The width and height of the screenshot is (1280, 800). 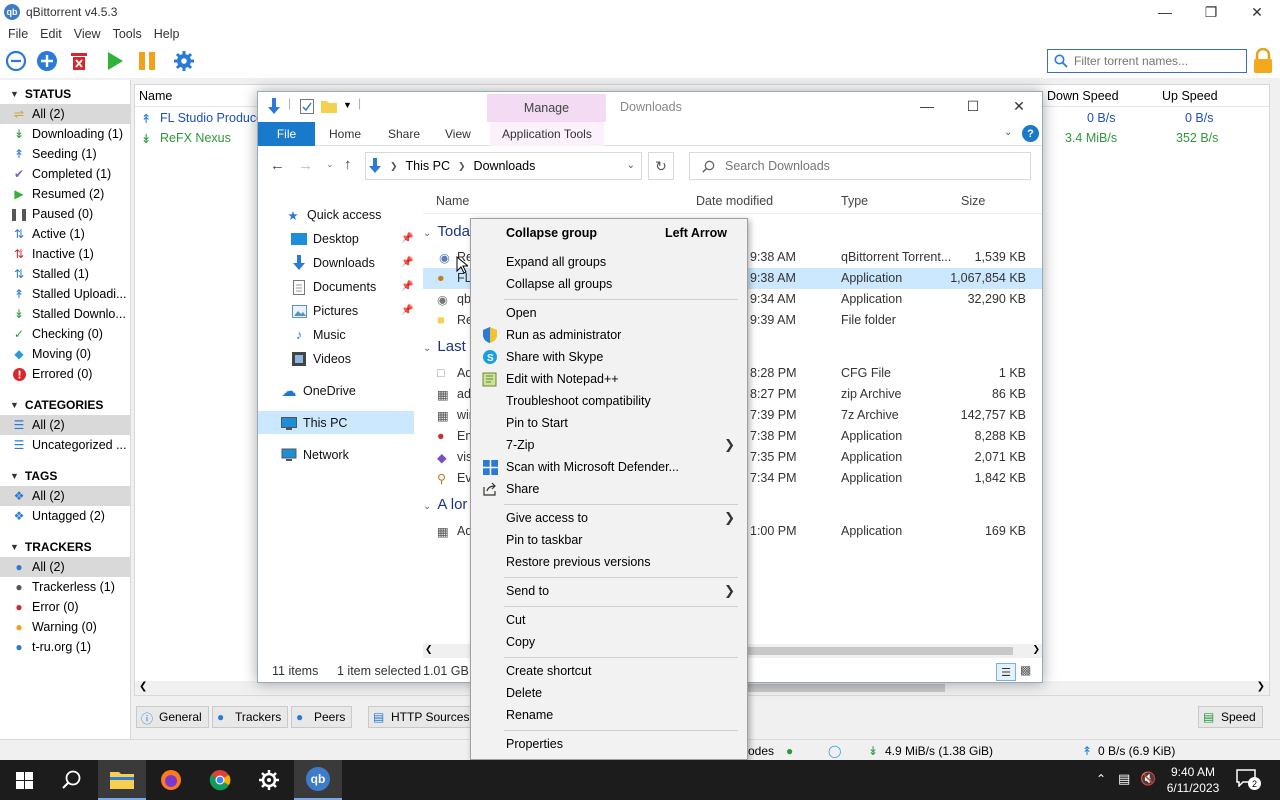 What do you see at coordinates (927, 106) in the screenshot?
I see `minimize-button: —` at bounding box center [927, 106].